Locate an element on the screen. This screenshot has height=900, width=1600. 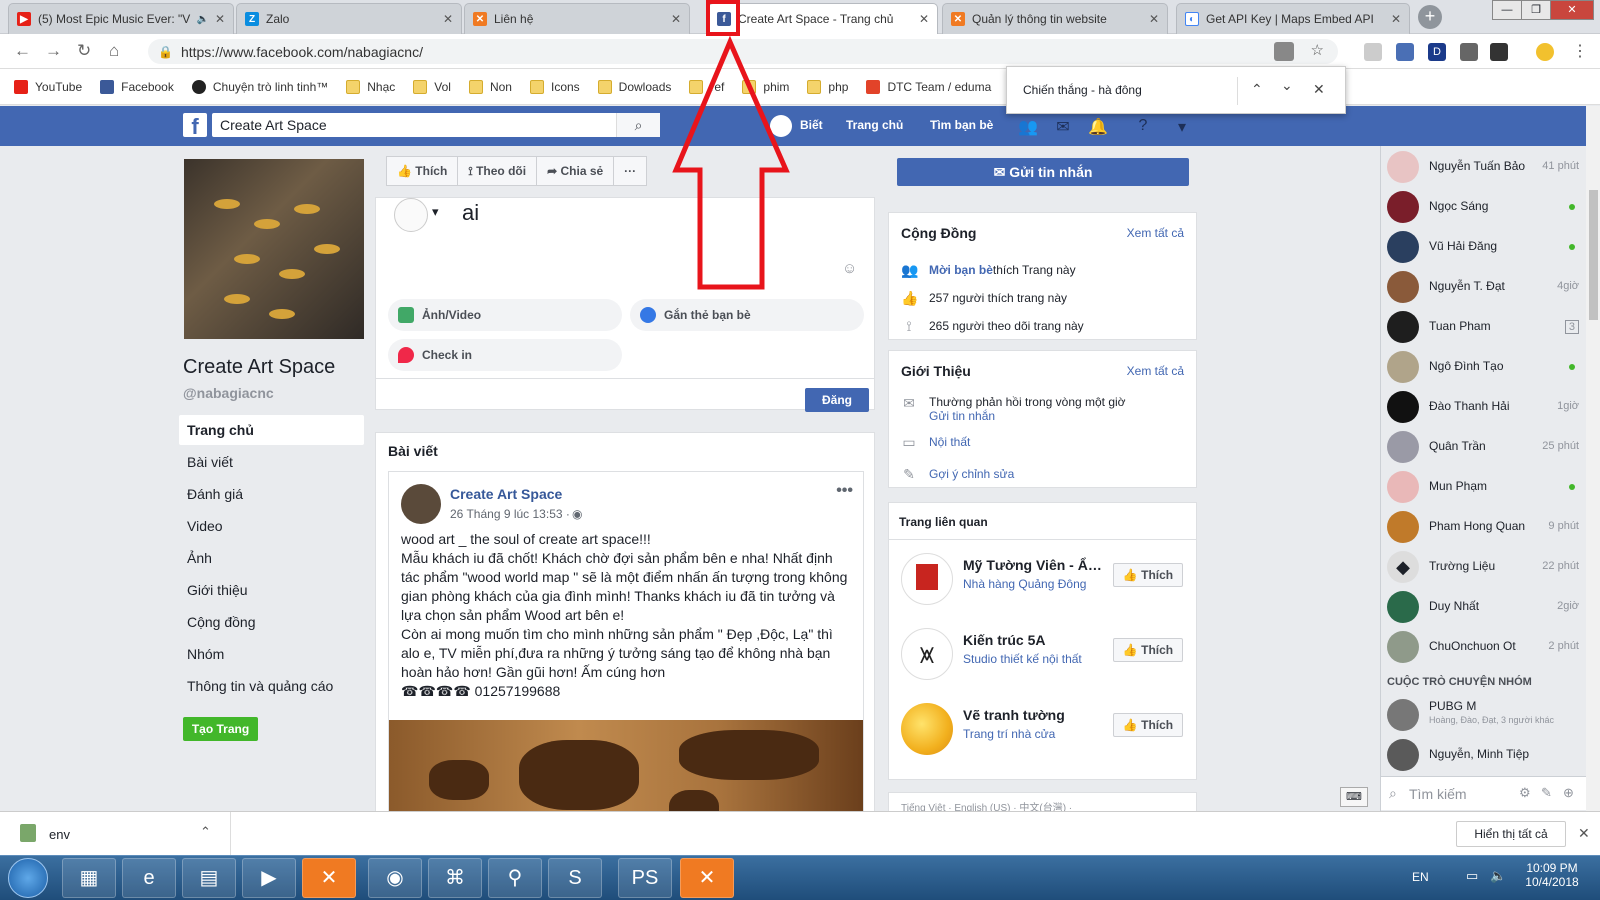
left-nav-reviews: Đánh giá is located at coordinates (271, 494).